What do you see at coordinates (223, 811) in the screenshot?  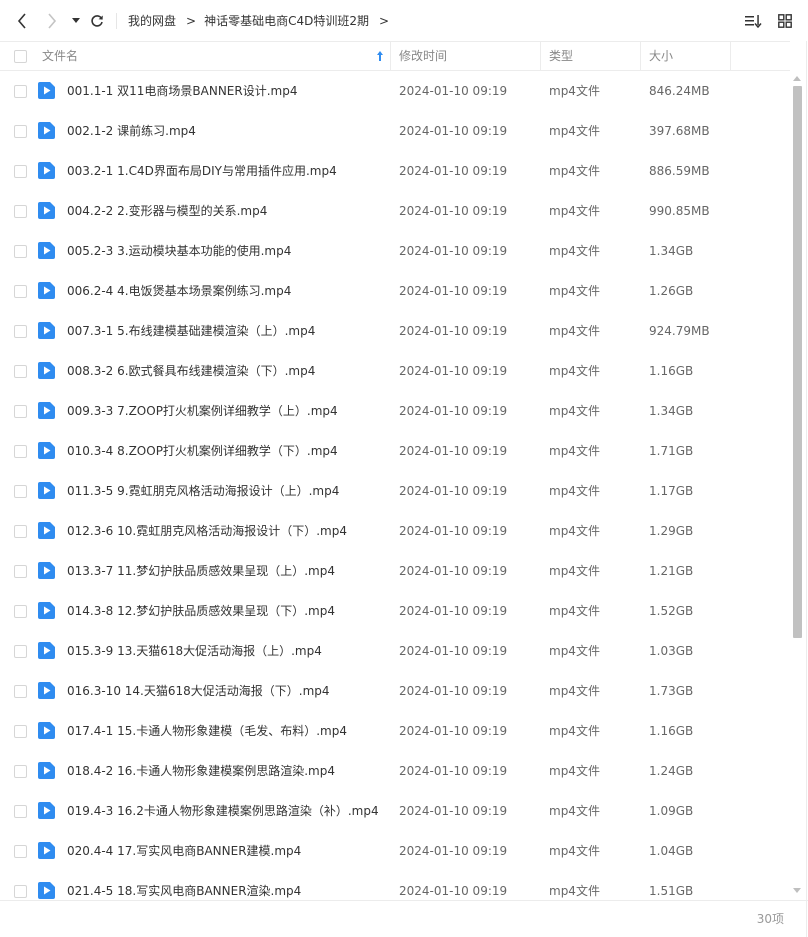 I see `file-name: 019.4-3 16.2卡通人物形象建模案例思路渲染（补）.mp4` at bounding box center [223, 811].